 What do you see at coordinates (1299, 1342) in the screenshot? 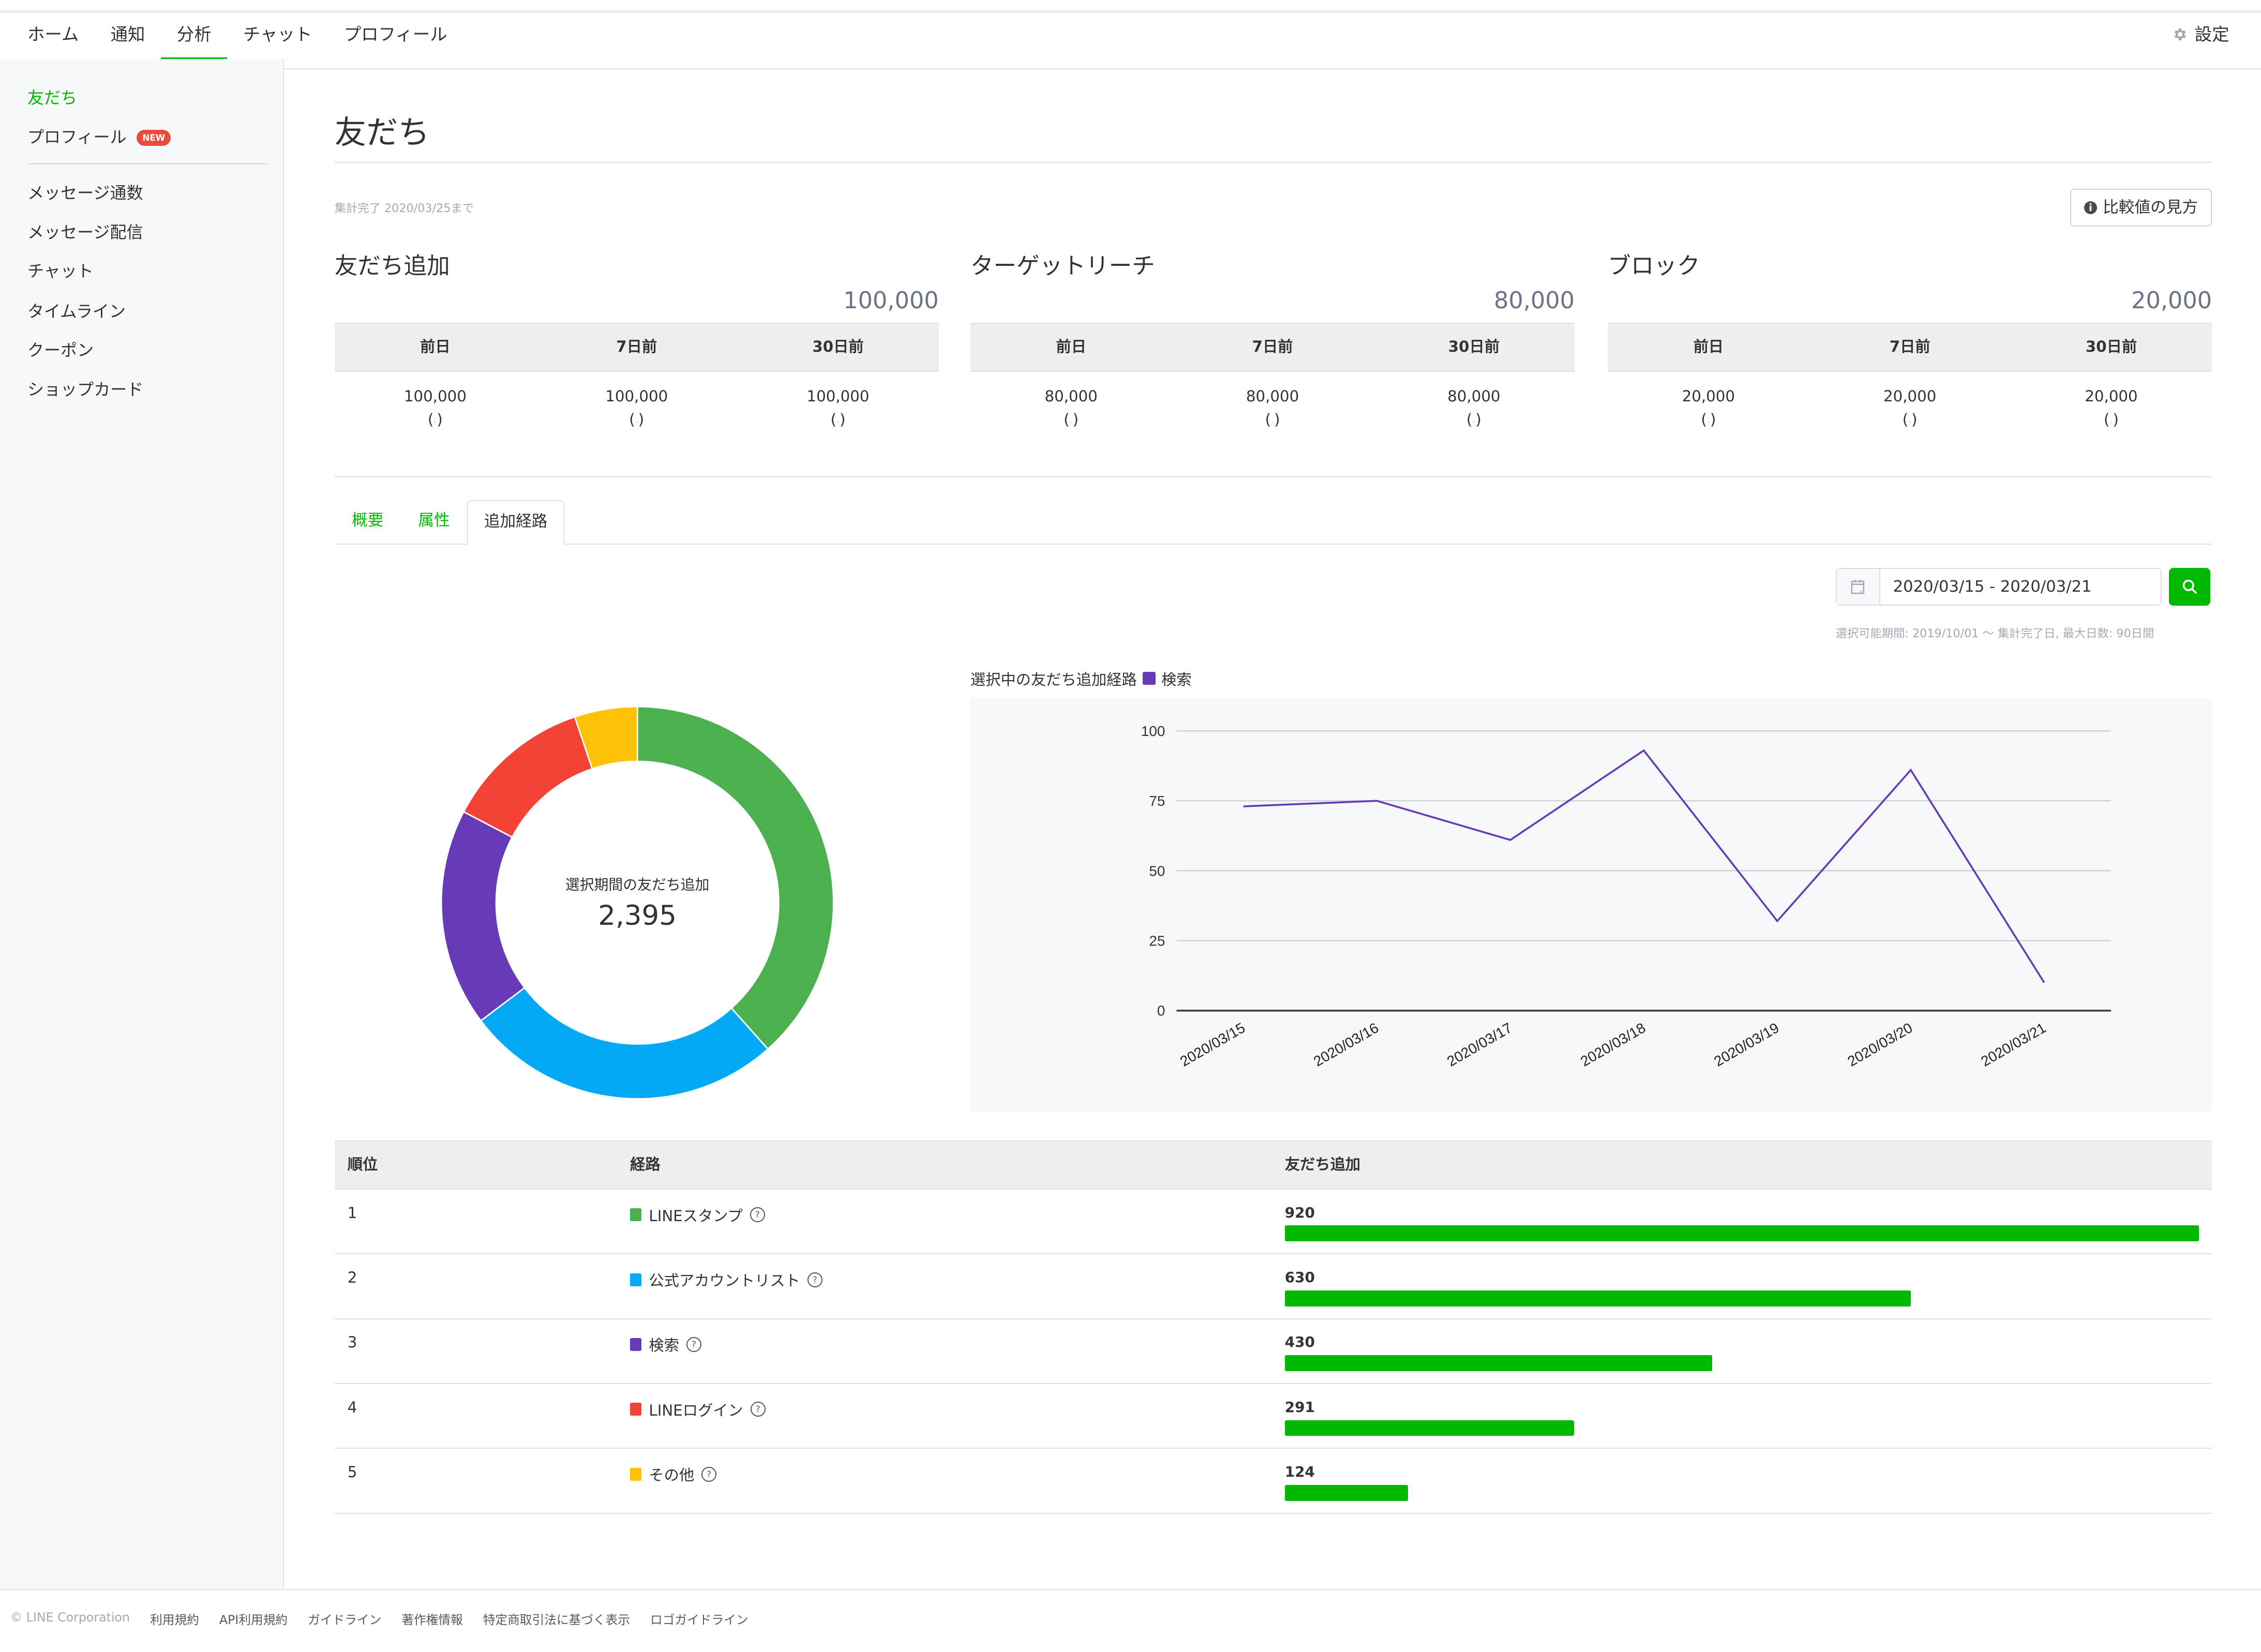
I see `friends-added-value: 430` at bounding box center [1299, 1342].